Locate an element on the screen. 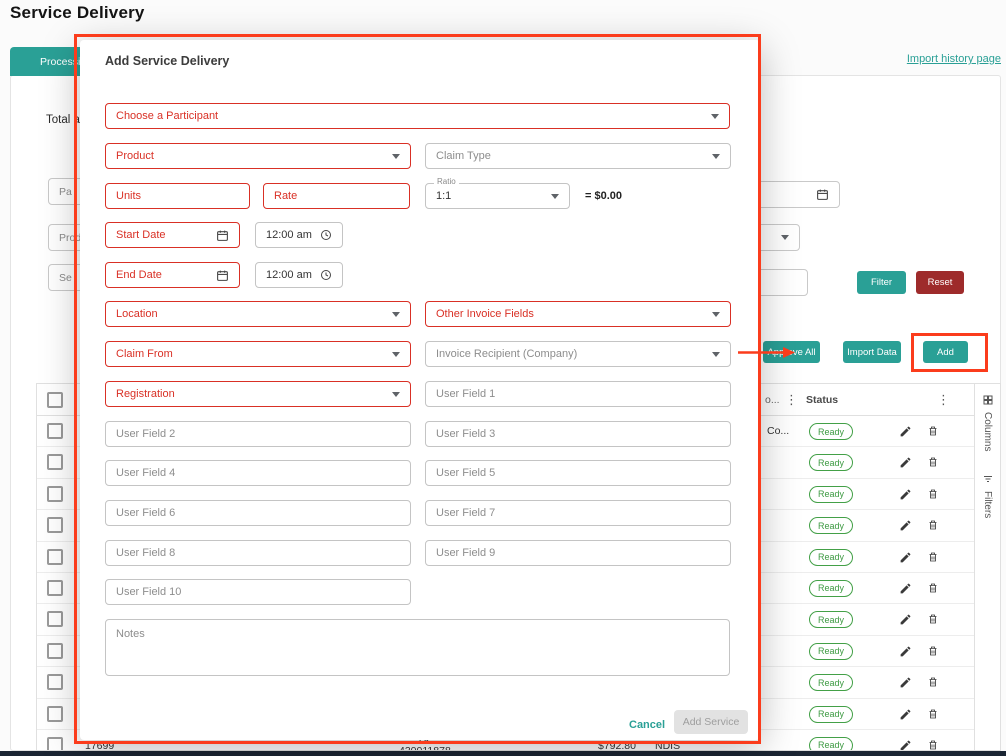 The width and height of the screenshot is (1006, 756). cell-program: NDIS is located at coordinates (668, 745).